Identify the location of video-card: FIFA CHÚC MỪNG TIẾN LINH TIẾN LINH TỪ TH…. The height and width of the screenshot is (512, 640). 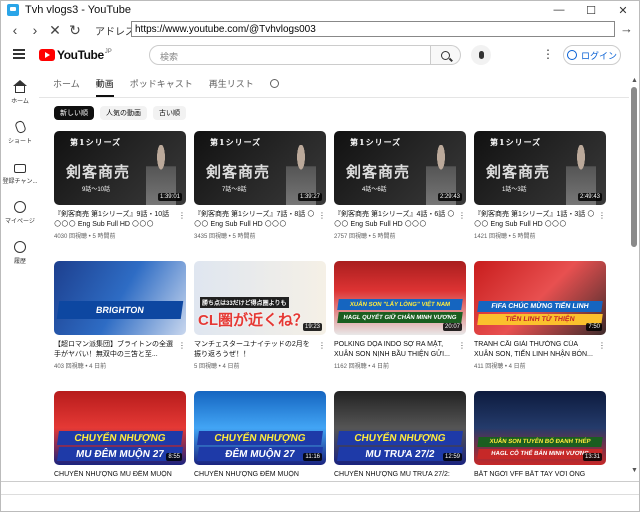
(540, 315).